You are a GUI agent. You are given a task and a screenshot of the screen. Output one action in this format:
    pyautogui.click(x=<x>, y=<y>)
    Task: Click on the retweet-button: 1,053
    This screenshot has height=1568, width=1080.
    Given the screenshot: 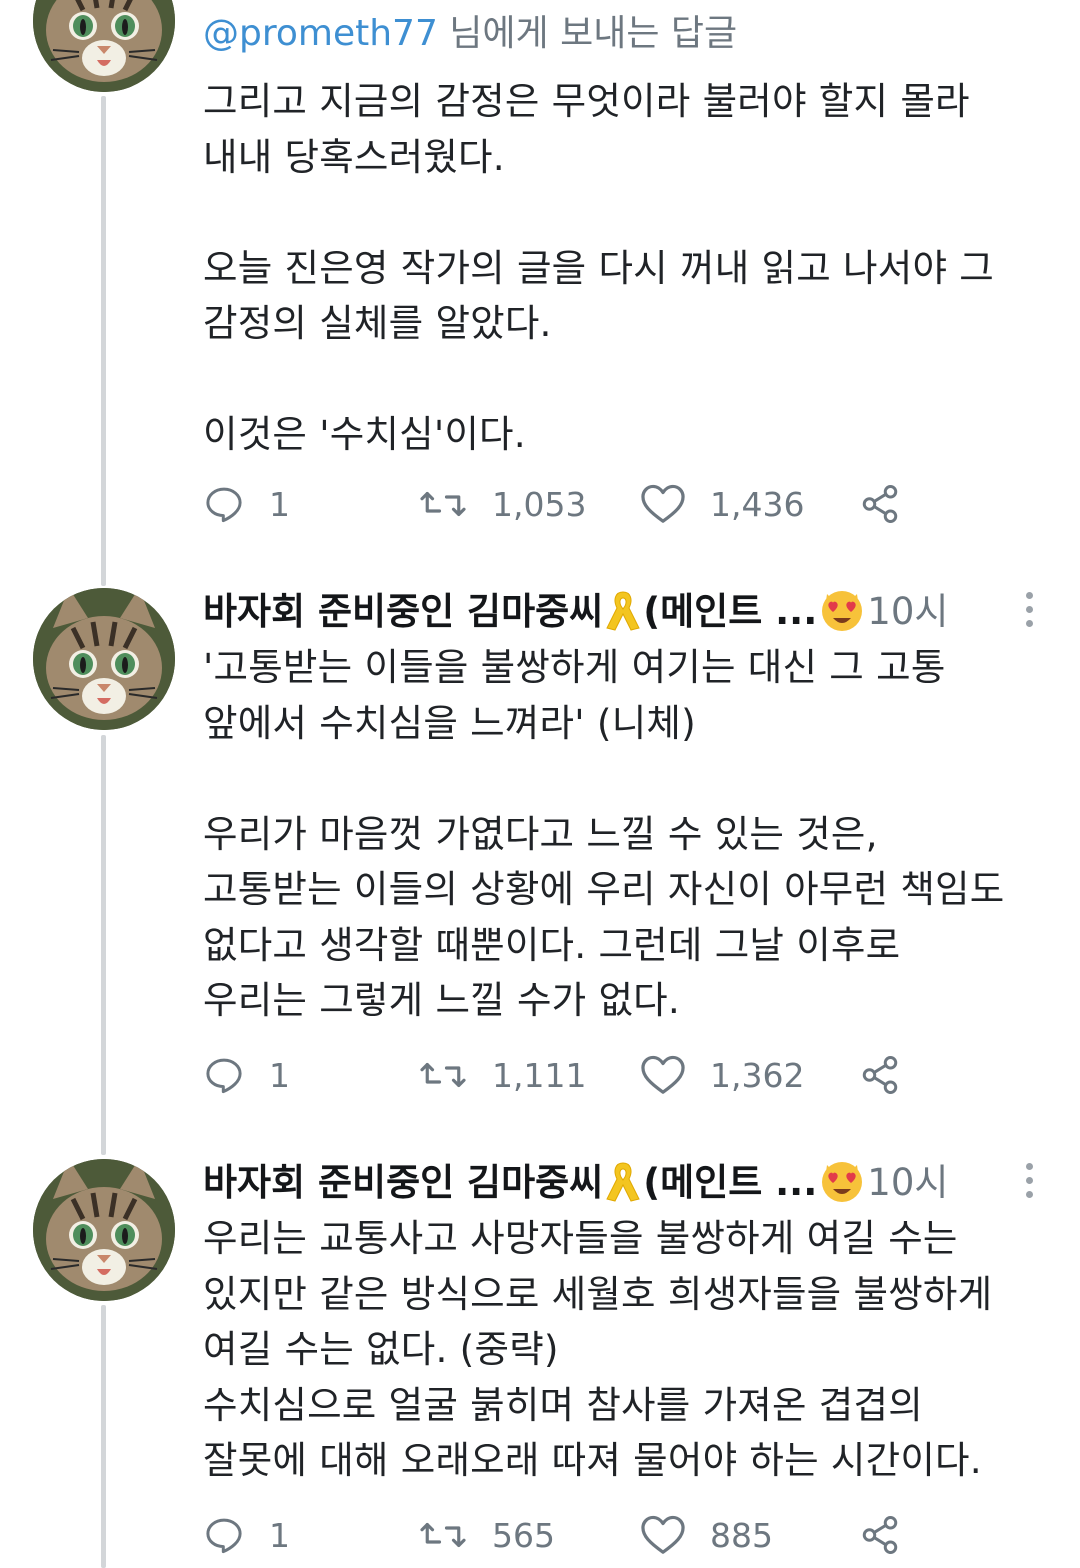 What is the action you would take?
    pyautogui.click(x=502, y=504)
    